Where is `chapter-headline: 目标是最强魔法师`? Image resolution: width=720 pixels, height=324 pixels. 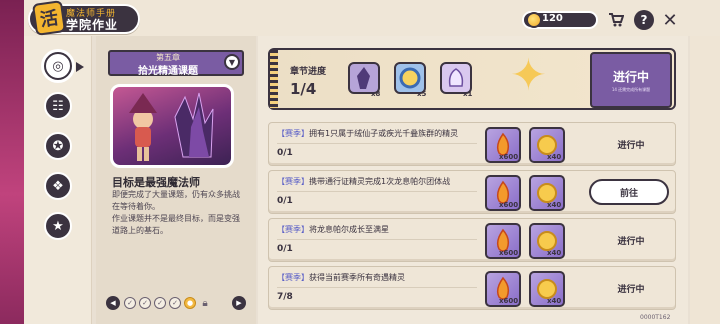
chapter-headline: 目标是最强魔法师 is located at coordinates (156, 182).